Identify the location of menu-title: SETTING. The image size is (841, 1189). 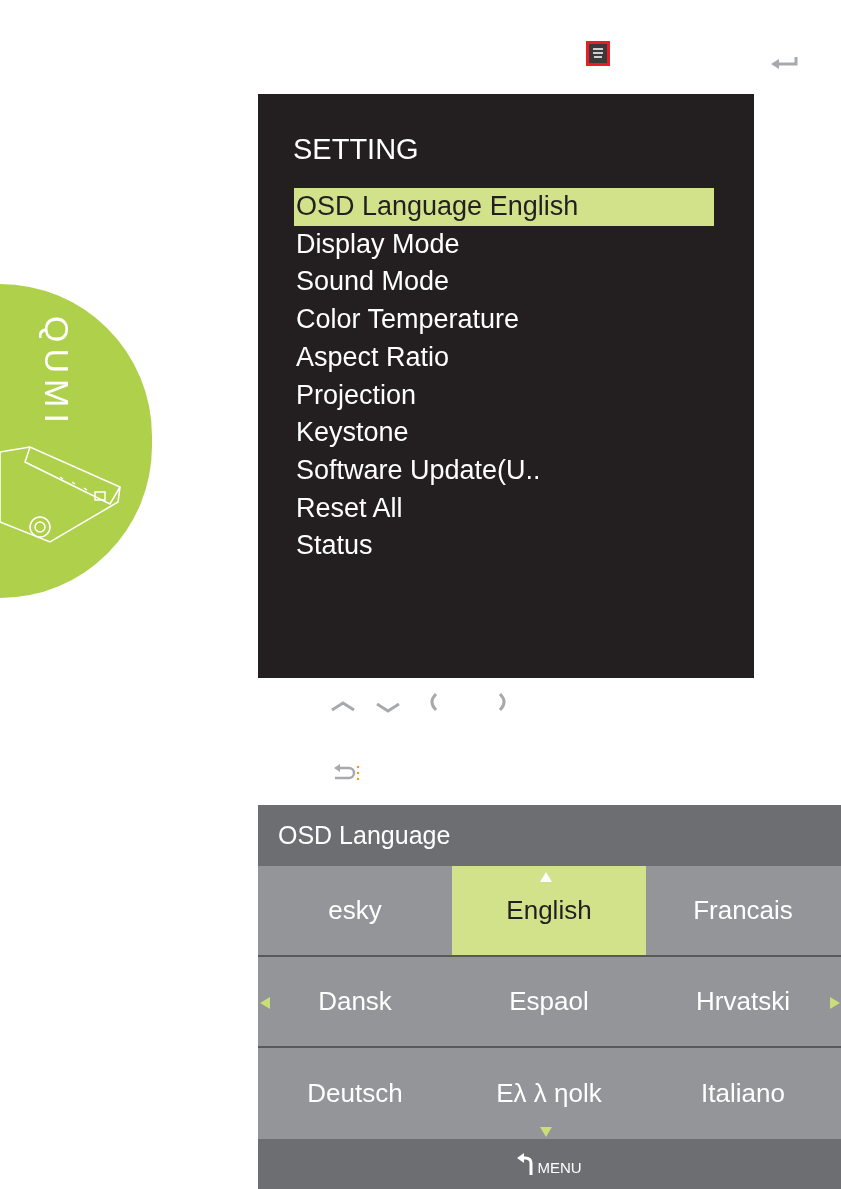
(356, 149).